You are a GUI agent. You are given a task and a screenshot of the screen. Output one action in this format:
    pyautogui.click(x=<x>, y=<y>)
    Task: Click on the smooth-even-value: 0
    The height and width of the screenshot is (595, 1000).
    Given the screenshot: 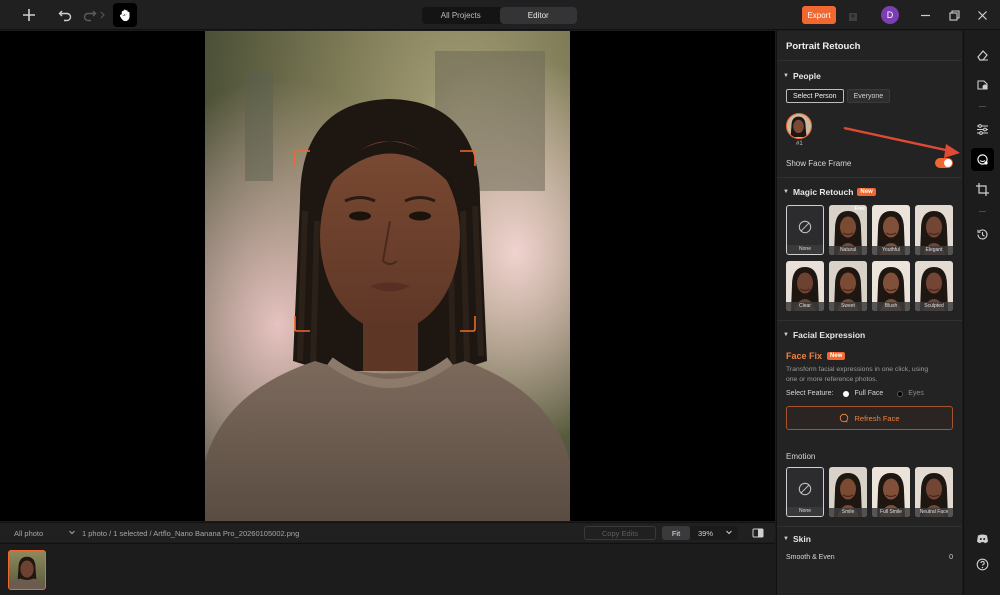 What is the action you would take?
    pyautogui.click(x=951, y=557)
    